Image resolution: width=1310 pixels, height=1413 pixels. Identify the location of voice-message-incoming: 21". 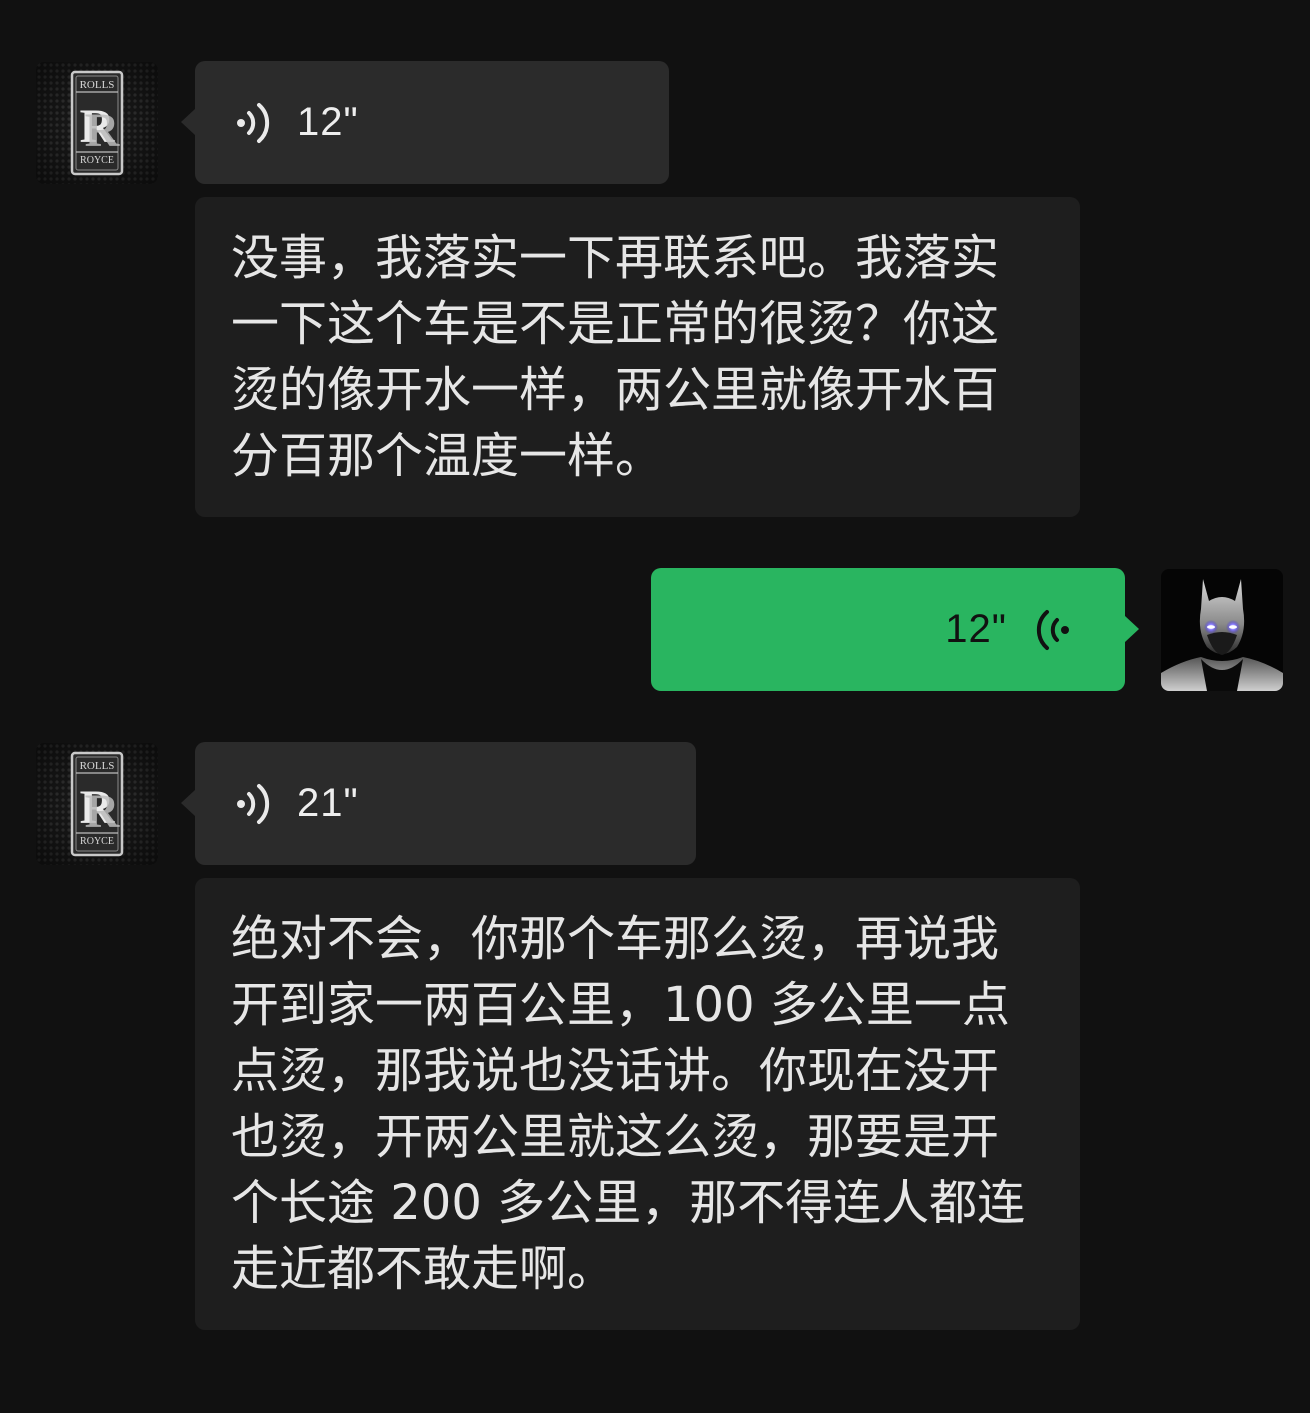
(438, 803).